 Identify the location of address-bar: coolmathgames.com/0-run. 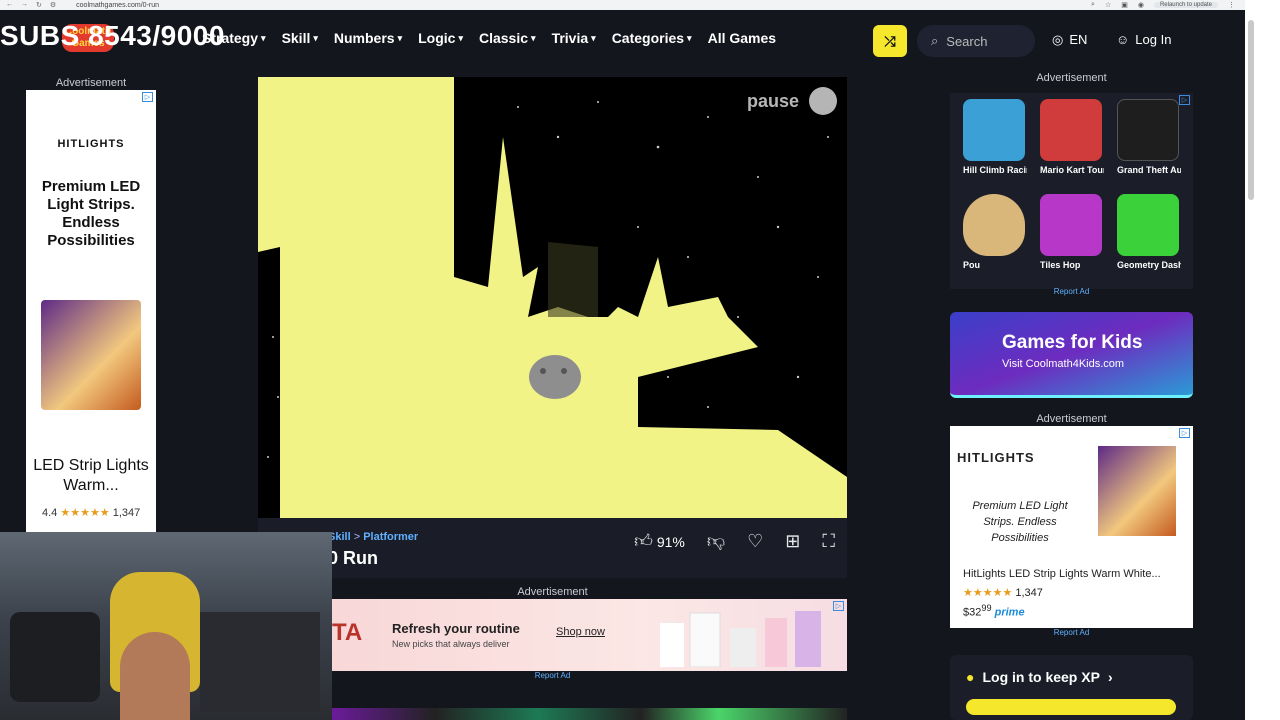
(117, 5).